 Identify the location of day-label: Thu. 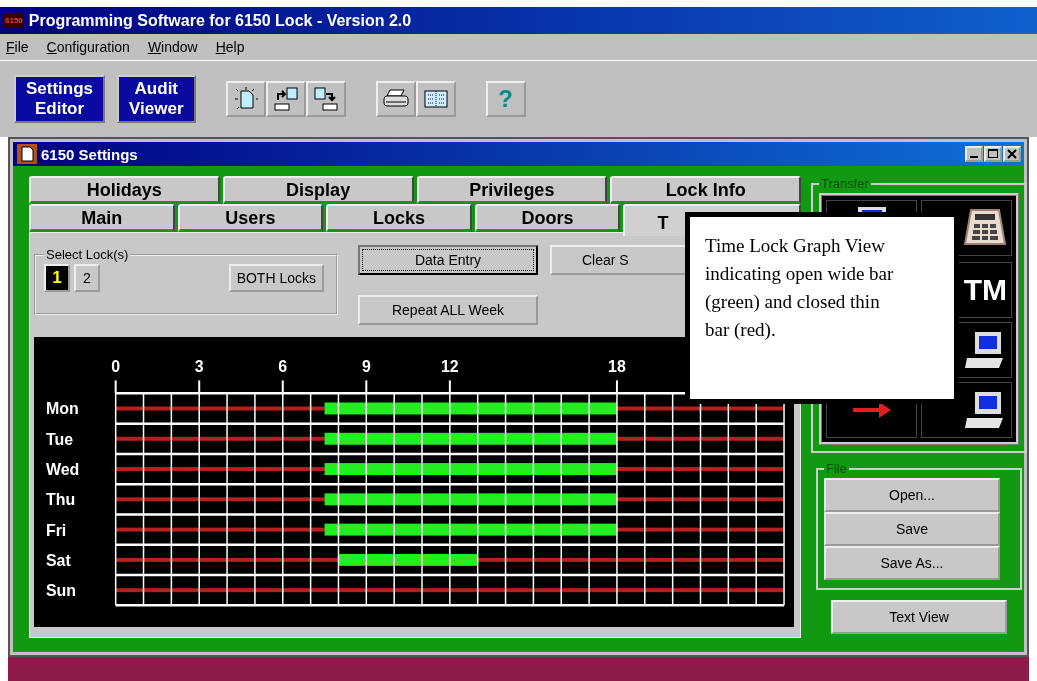
(60, 500).